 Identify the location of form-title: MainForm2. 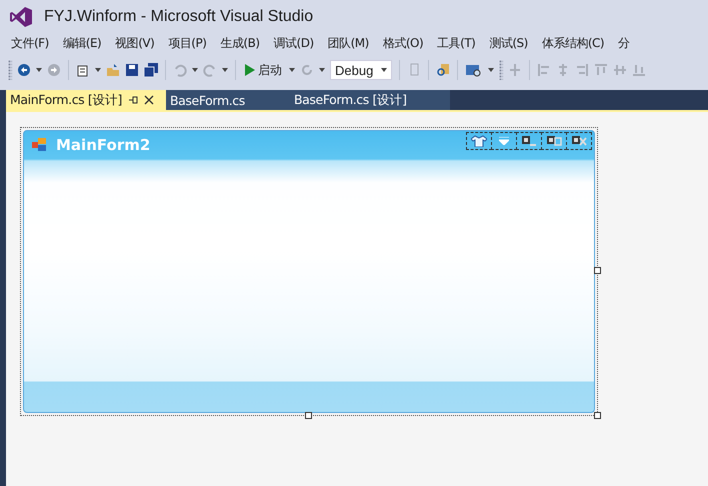
(103, 145).